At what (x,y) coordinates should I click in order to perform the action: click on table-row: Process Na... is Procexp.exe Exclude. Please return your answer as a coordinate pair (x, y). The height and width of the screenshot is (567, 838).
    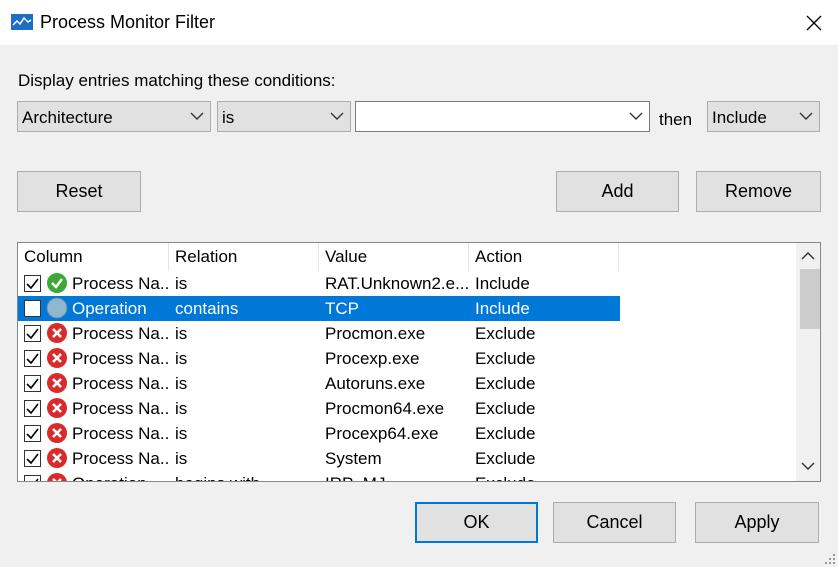
    Looking at the image, I should click on (319, 358).